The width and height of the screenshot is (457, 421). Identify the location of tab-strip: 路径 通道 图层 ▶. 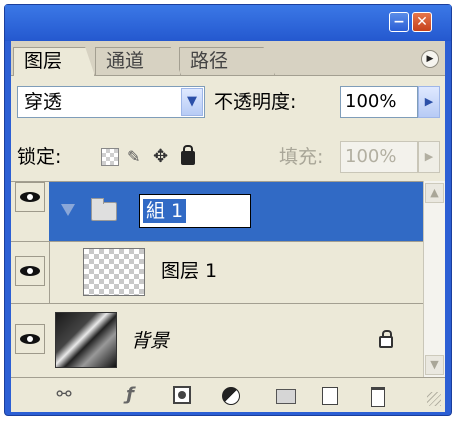
(228, 58).